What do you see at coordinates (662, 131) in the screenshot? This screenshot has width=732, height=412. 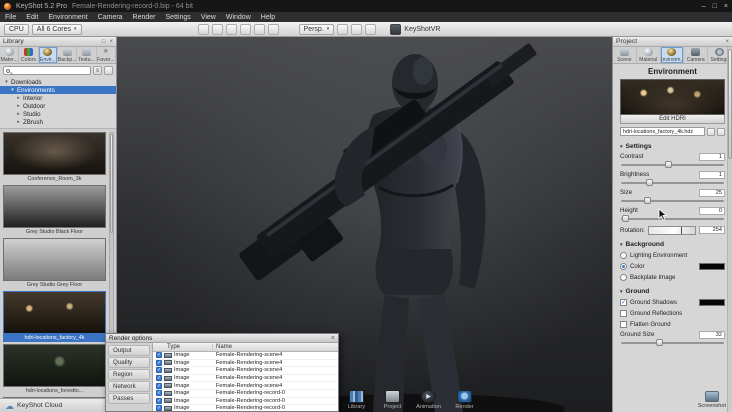 I see `hdri-file-field: hdri-locations_factory_4k.hdz` at bounding box center [662, 131].